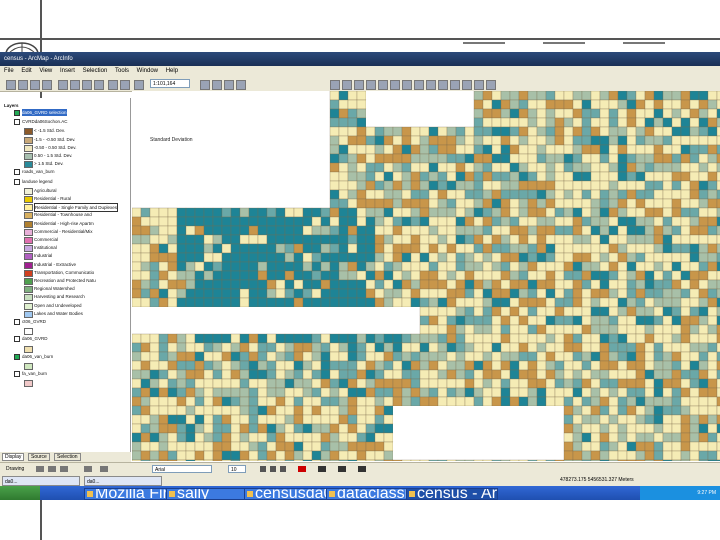 This screenshot has height=540, width=720. Describe the element at coordinates (35, 85) in the screenshot. I see `save-icon` at that location.